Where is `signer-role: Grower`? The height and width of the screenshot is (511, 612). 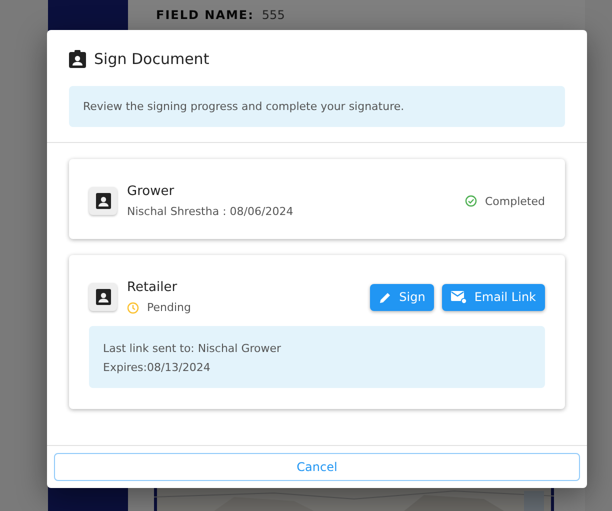
signer-role: Grower is located at coordinates (151, 191).